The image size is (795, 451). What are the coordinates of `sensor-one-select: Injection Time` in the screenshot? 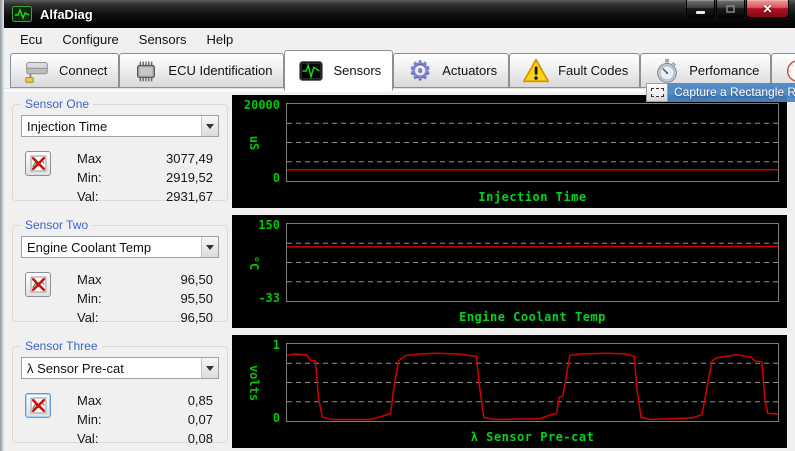 It's located at (120, 126).